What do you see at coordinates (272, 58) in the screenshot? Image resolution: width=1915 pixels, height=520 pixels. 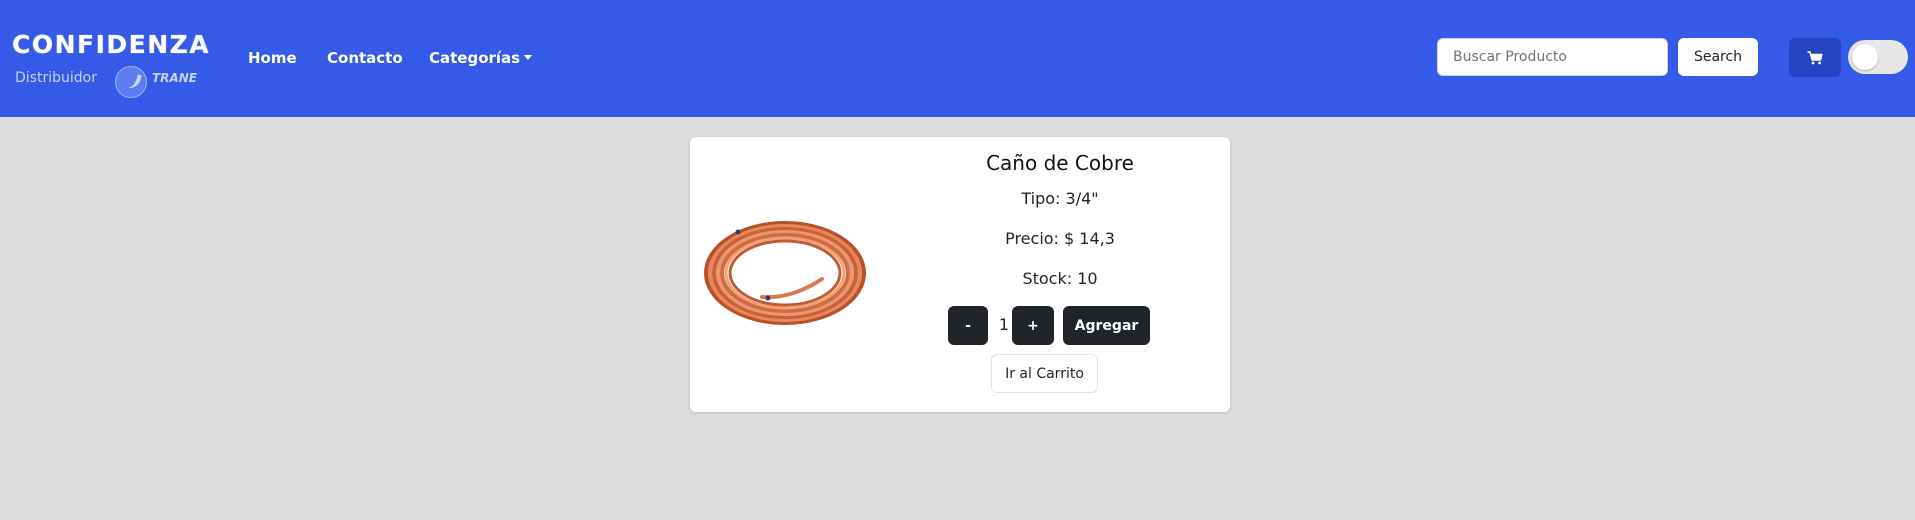 I see `nav-link-home: Home` at bounding box center [272, 58].